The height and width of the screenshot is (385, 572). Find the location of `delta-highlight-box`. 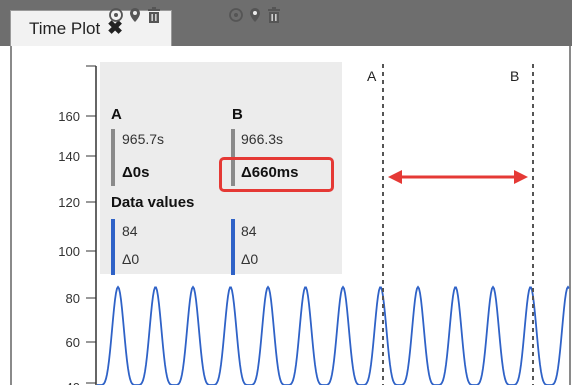

delta-highlight-box is located at coordinates (276, 174).